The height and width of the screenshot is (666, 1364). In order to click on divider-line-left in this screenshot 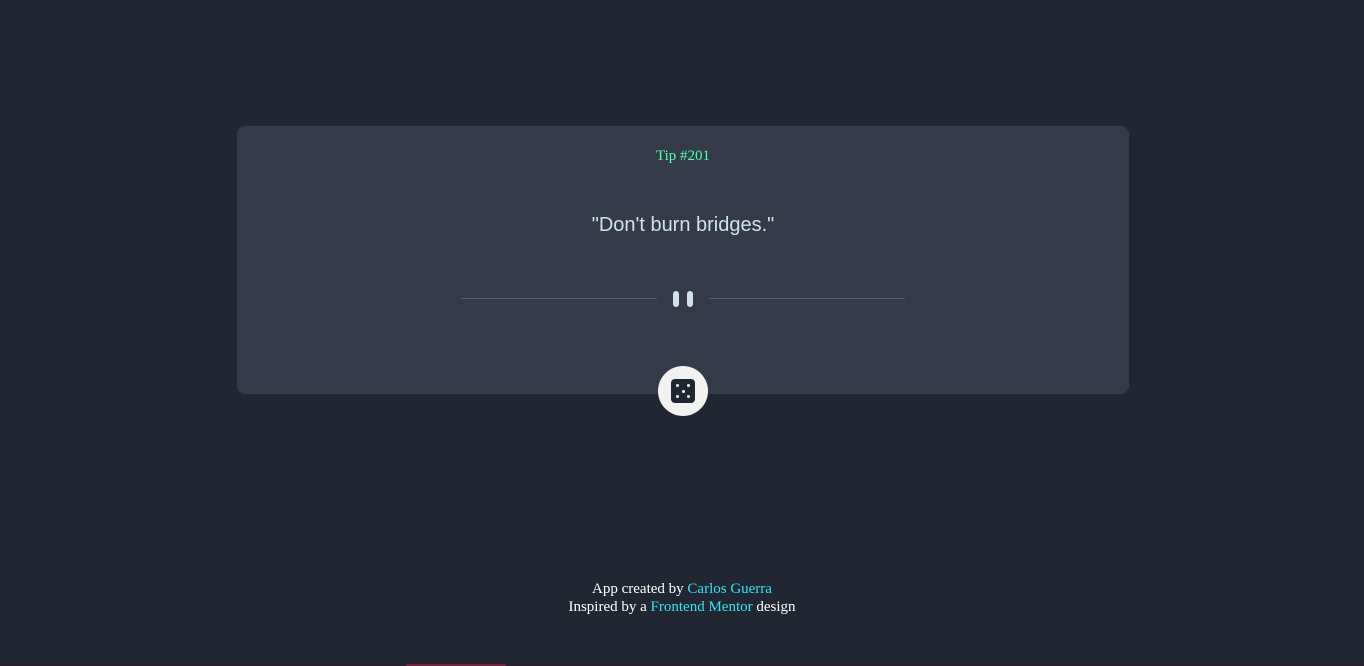, I will do `click(559, 298)`.